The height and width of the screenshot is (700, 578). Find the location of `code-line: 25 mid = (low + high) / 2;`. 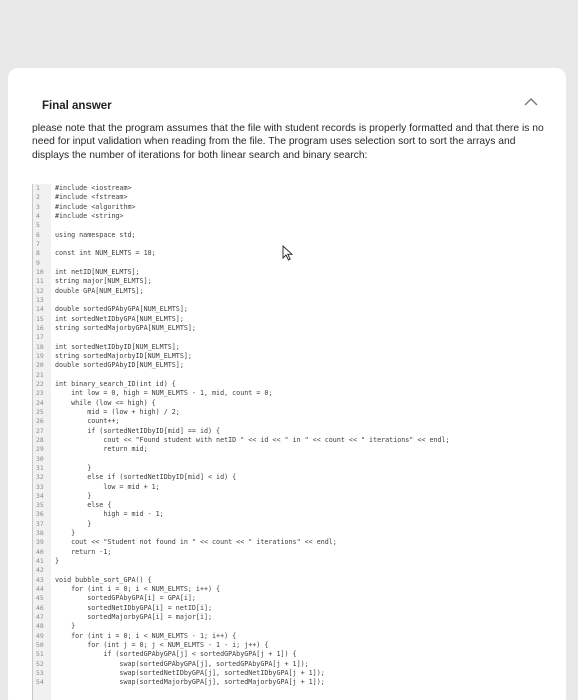

code-line: 25 mid = (low + high) / 2; is located at coordinates (292, 412).